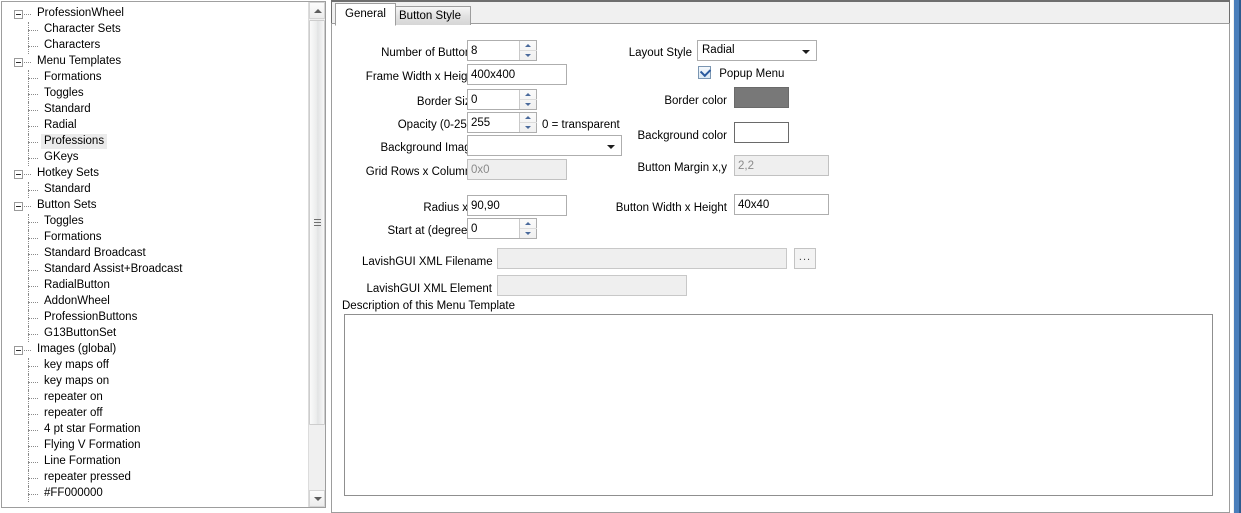 This screenshot has height=513, width=1241. What do you see at coordinates (155, 206) in the screenshot?
I see `tree-item-button-sets: Button Sets` at bounding box center [155, 206].